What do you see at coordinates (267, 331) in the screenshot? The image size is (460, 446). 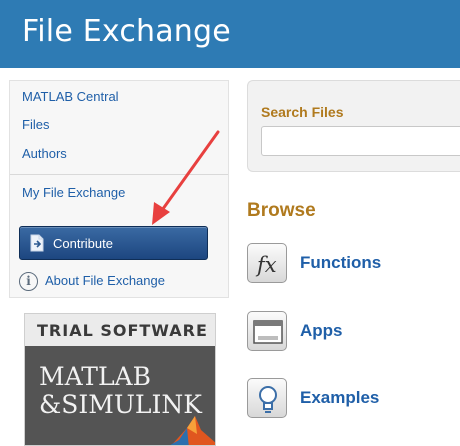 I see `app-window-icon` at bounding box center [267, 331].